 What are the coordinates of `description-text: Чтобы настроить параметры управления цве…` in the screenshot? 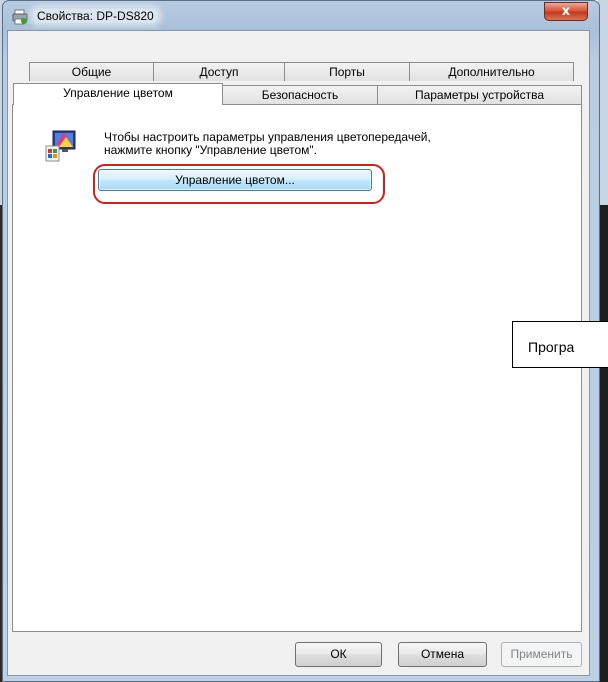 It's located at (314, 144).